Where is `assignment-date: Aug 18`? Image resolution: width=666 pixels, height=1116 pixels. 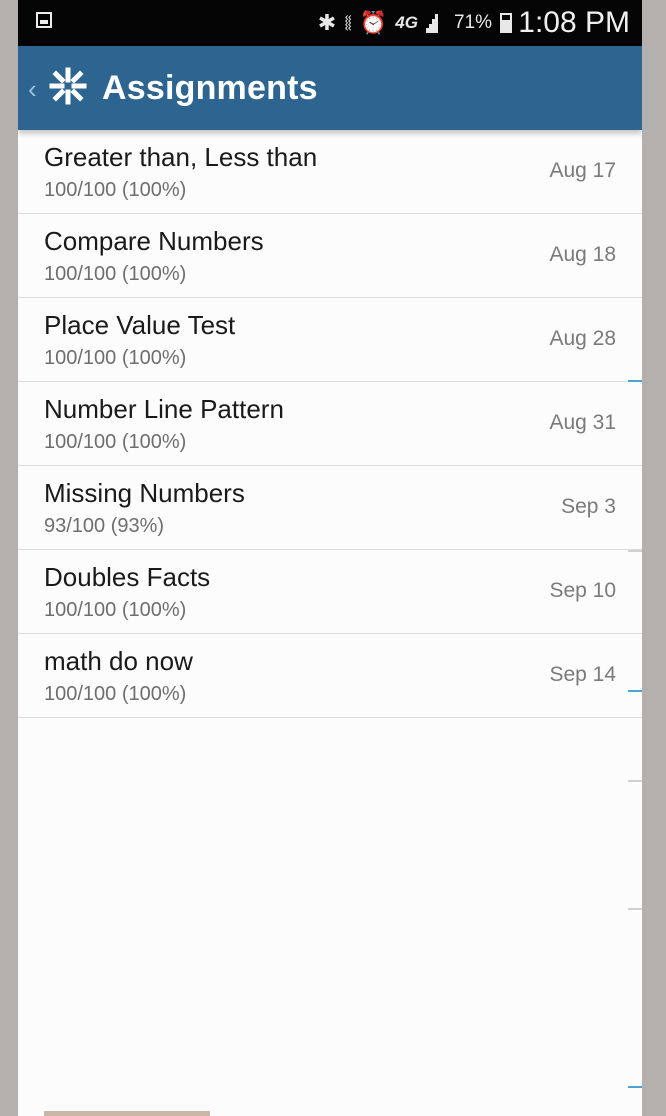 assignment-date: Aug 18 is located at coordinates (582, 254).